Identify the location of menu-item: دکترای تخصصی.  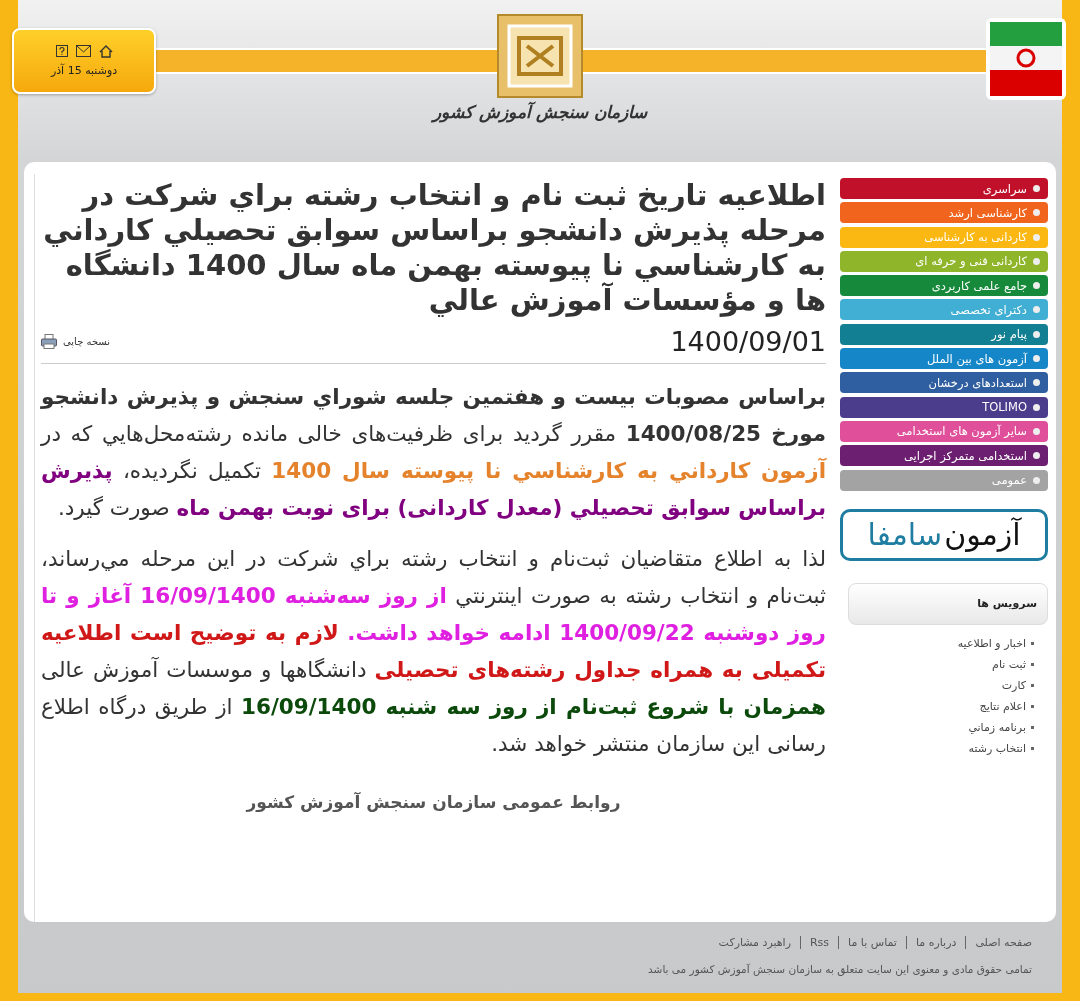
(944, 310).